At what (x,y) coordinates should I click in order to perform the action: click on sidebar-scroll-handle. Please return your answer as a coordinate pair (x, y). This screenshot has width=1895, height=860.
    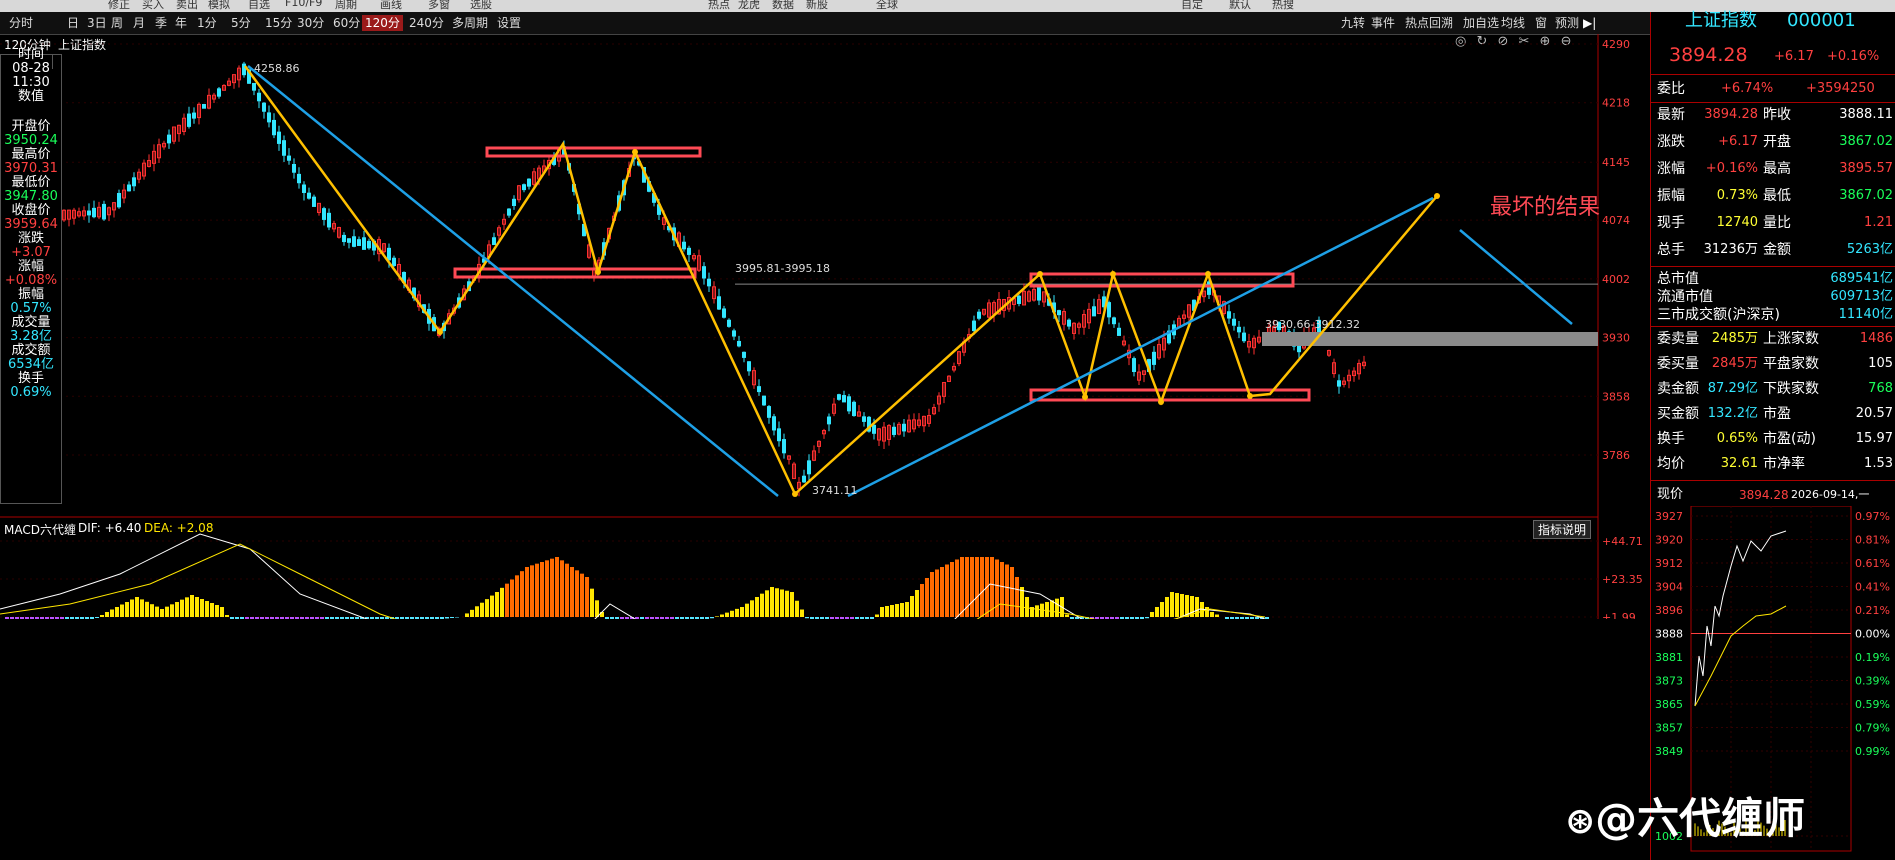
    Looking at the image, I should click on (56, 62).